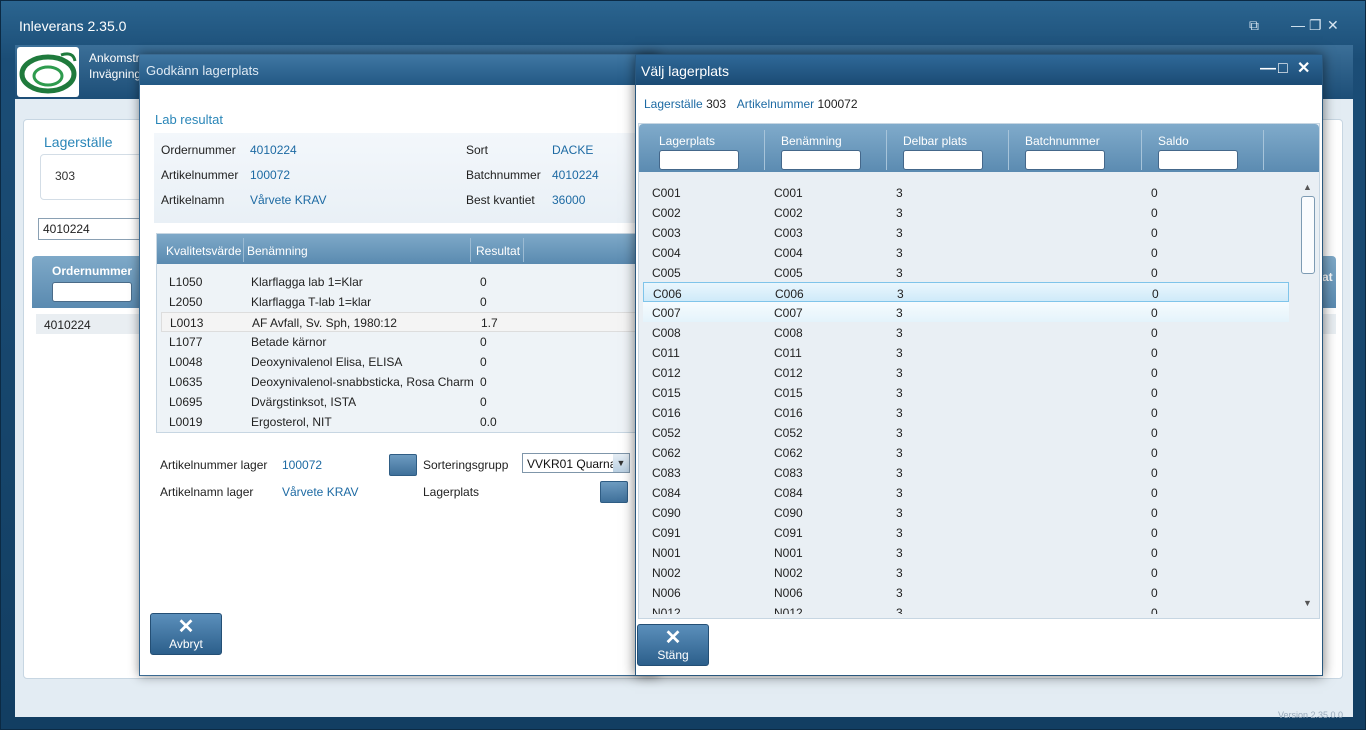 This screenshot has height=730, width=1366. Describe the element at coordinates (1307, 603) in the screenshot. I see `arrow-down-icon: ▼` at that location.